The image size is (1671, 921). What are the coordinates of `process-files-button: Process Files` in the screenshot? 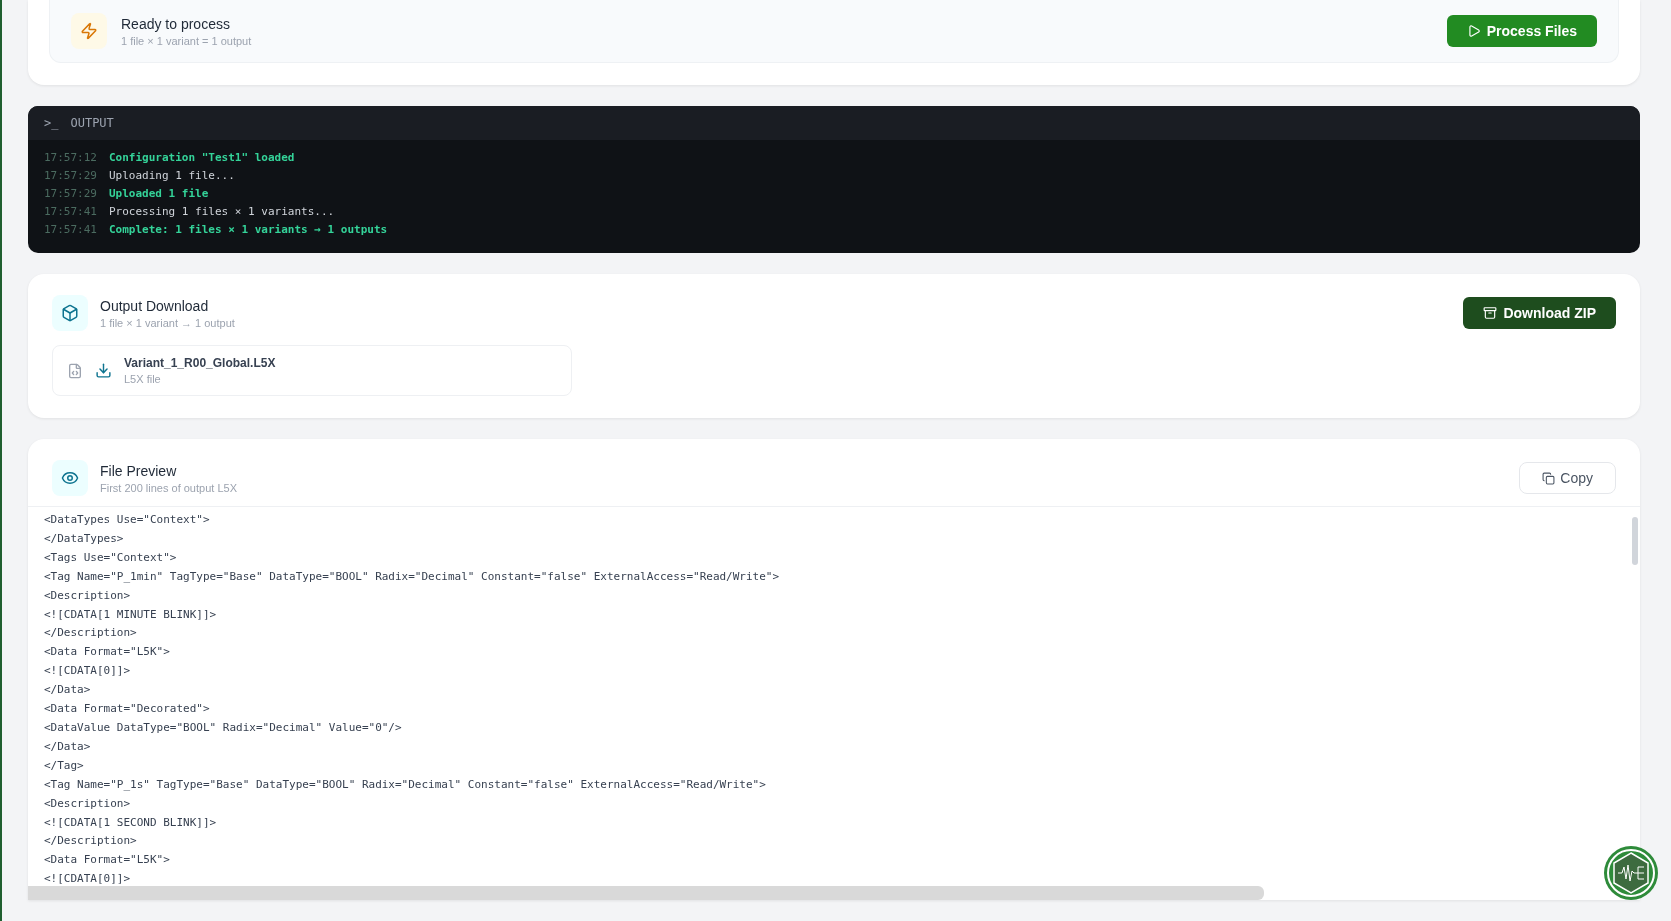 It's located at (1521, 31).